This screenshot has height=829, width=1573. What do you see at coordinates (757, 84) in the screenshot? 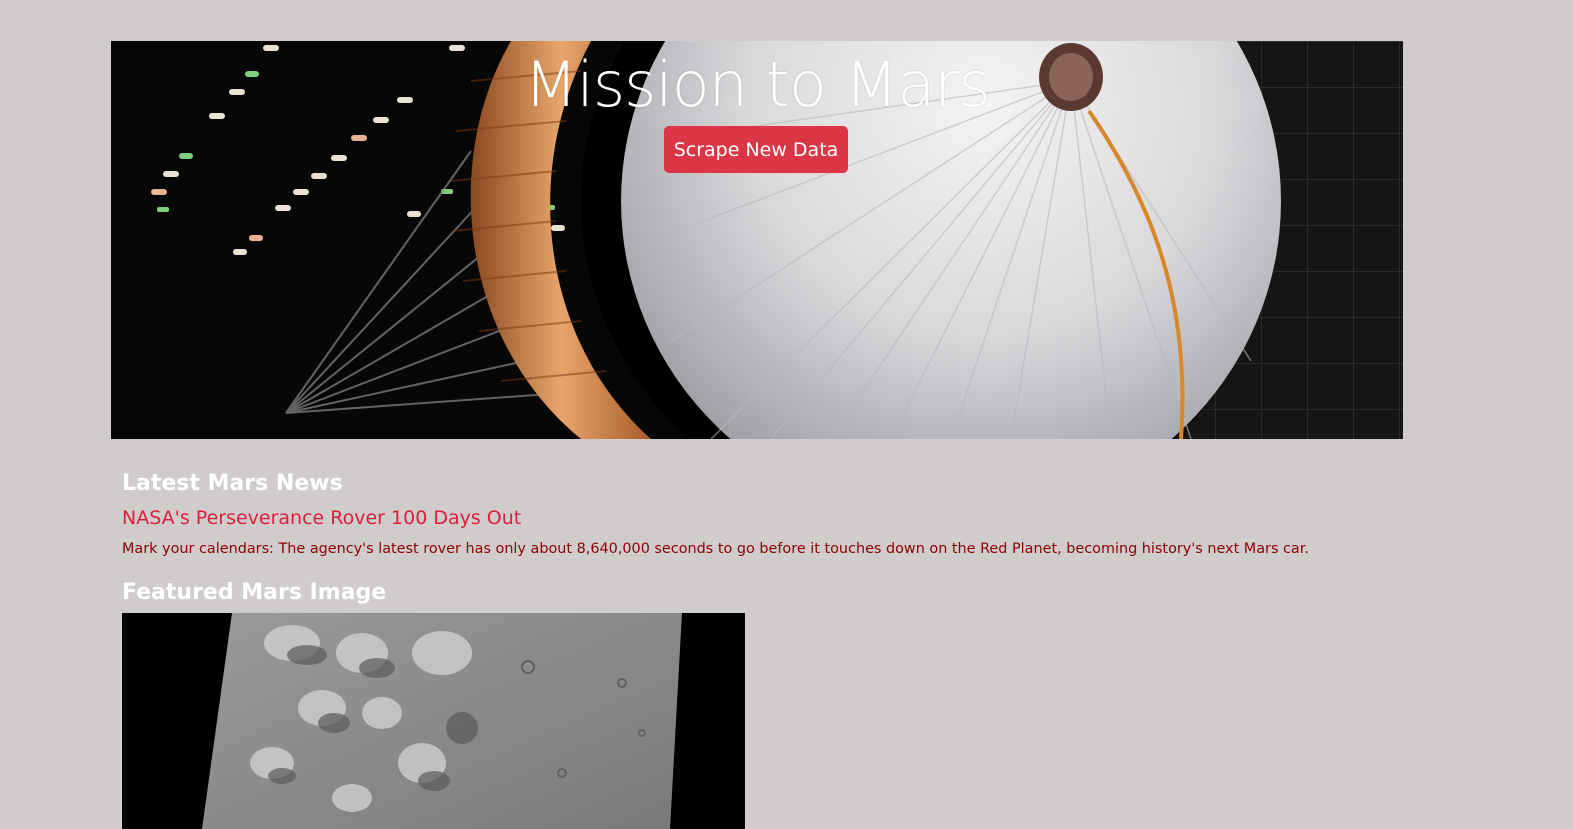
I see `page-title: Mission to Mars` at bounding box center [757, 84].